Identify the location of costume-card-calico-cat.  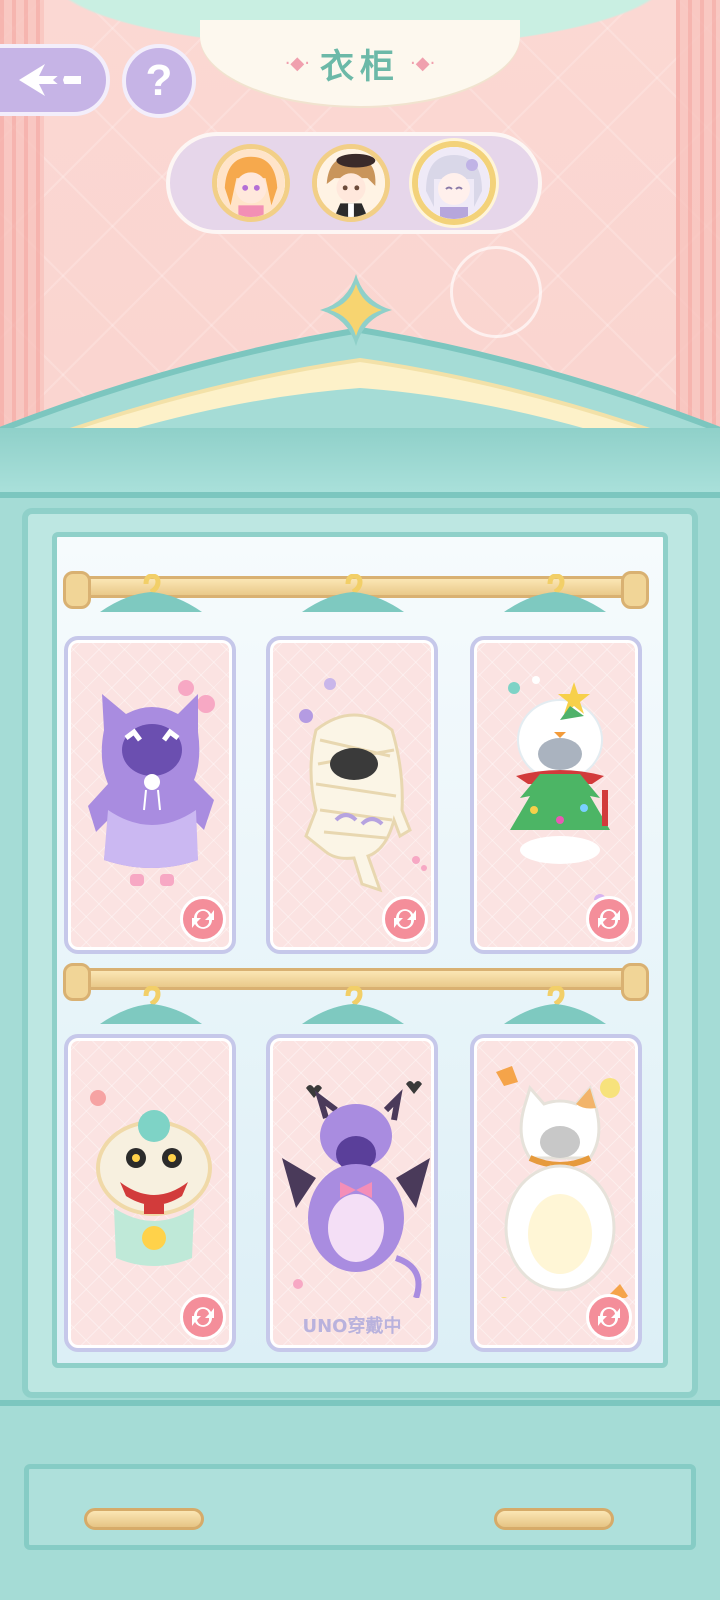
(556, 1193).